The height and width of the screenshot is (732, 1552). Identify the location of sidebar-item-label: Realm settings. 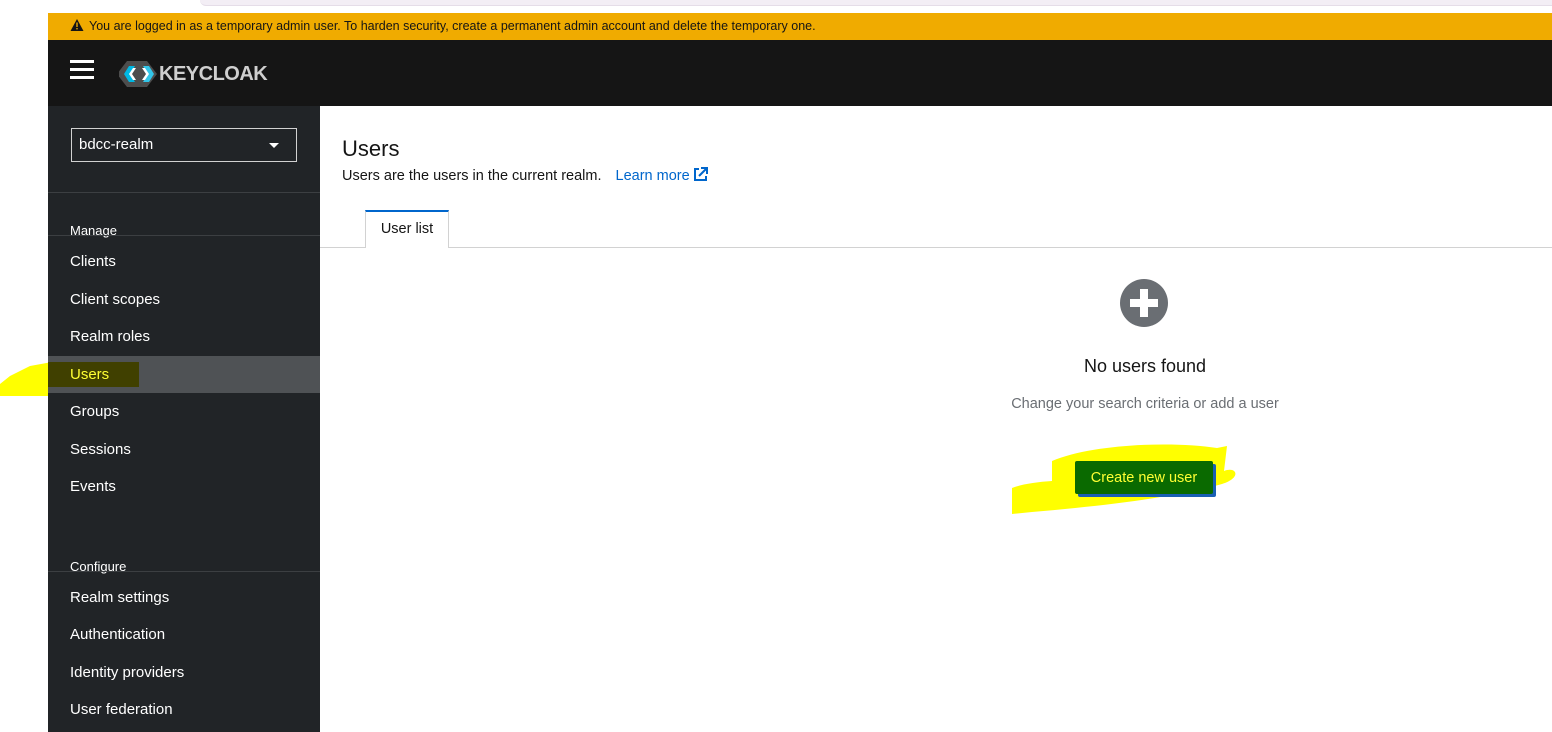
(120, 597).